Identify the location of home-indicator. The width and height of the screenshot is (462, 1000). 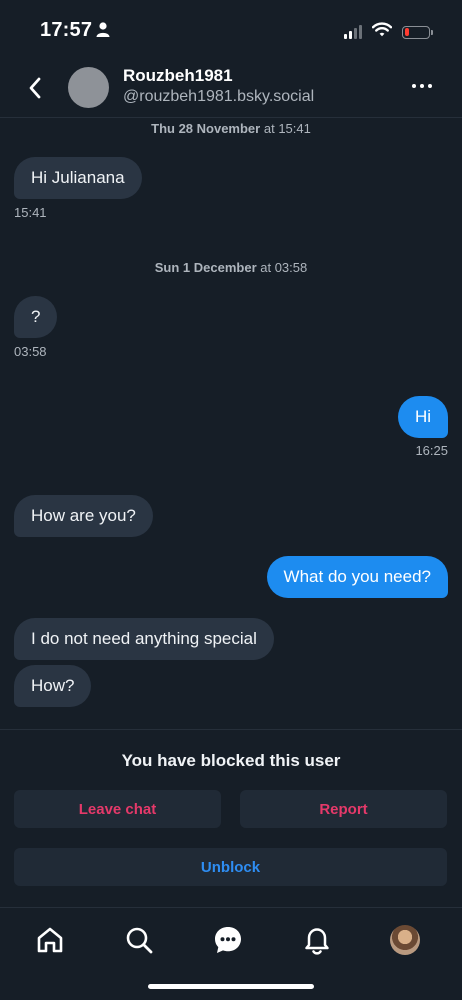
(231, 986).